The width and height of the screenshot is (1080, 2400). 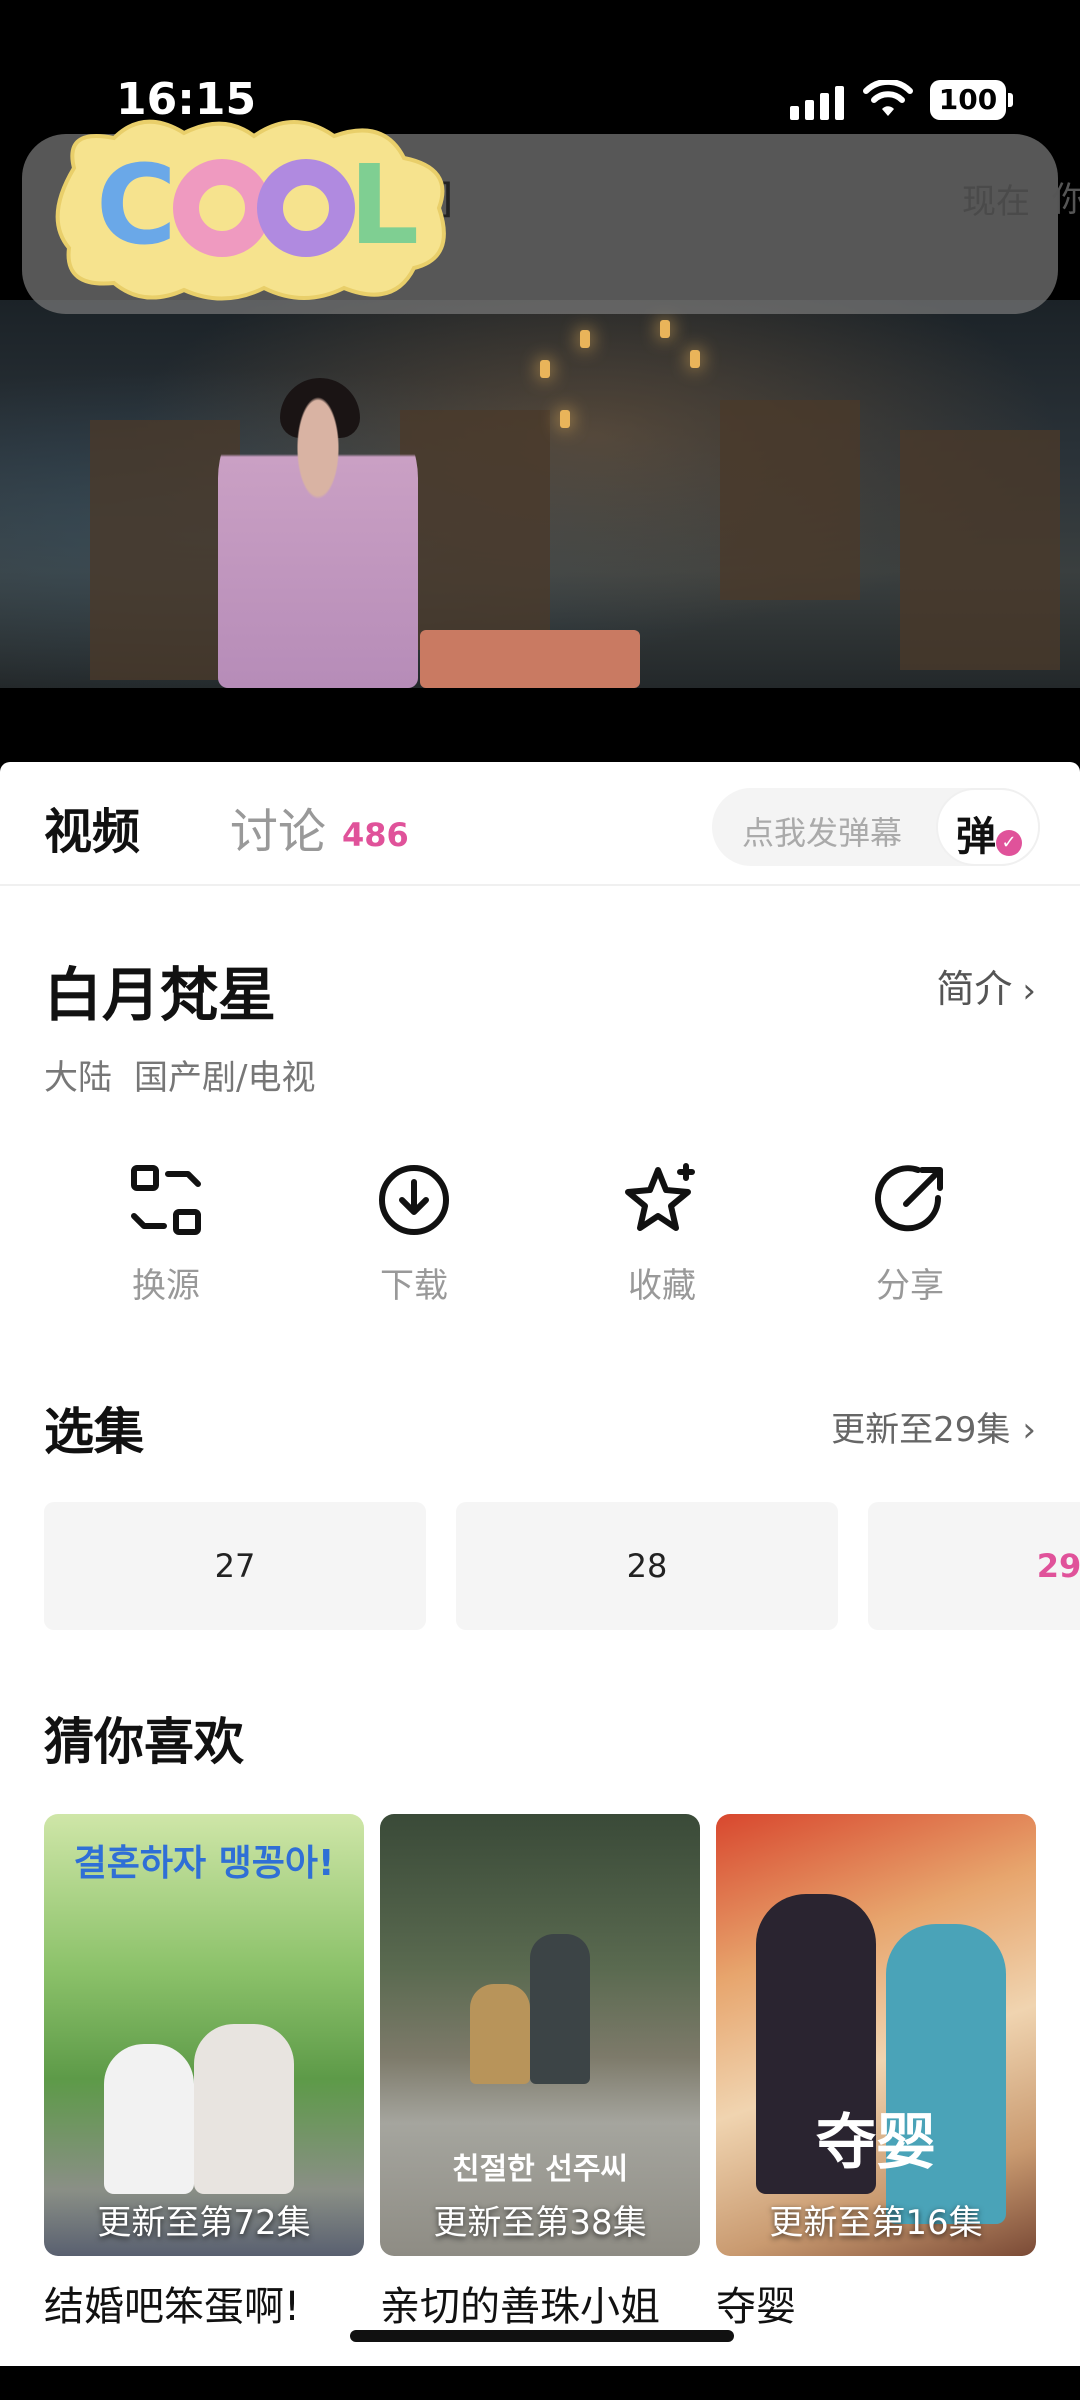 I want to click on switch-source-button: 换源, so click(x=166, y=1234).